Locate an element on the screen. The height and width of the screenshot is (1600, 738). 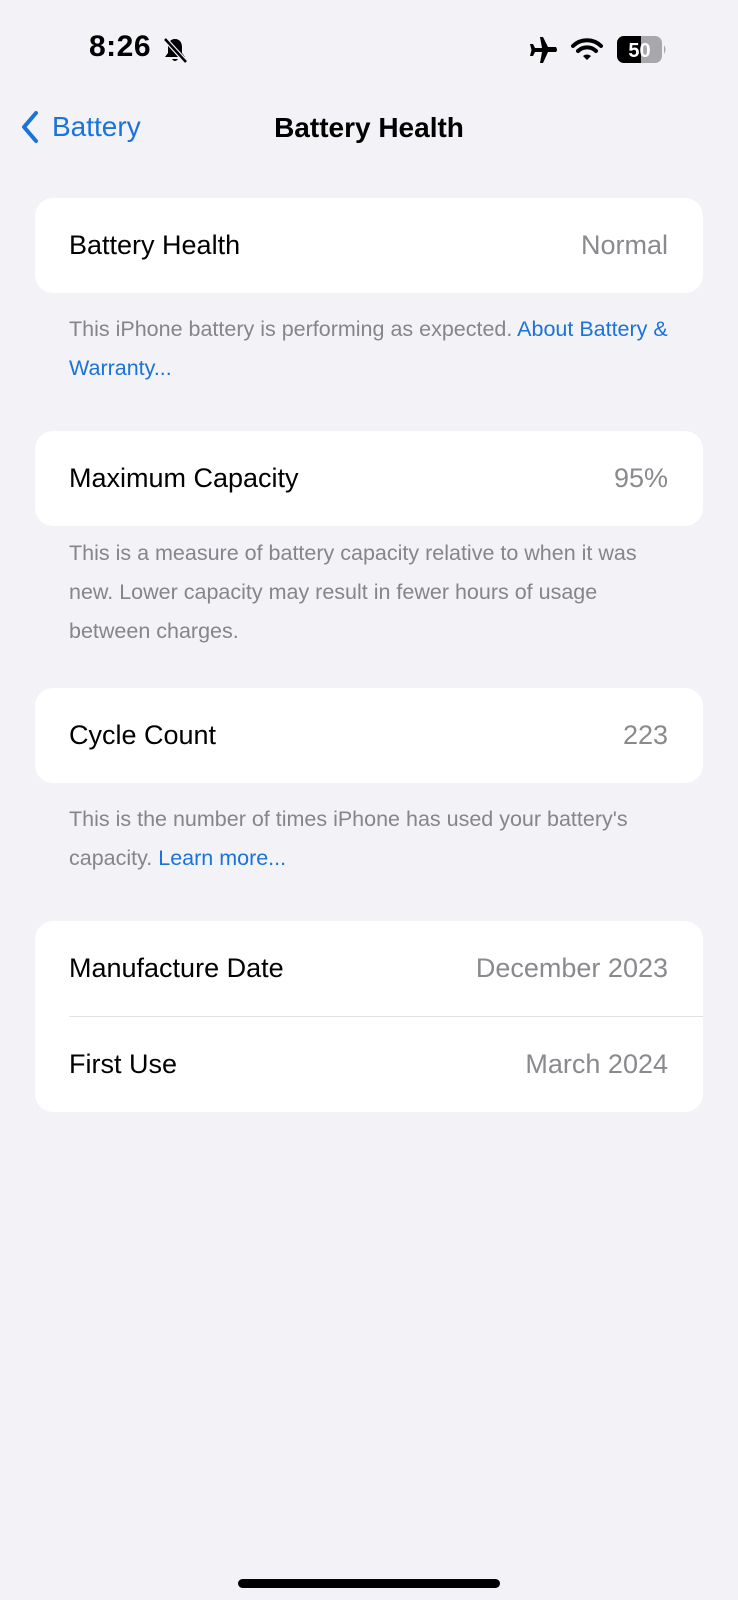
manufacture-date-value: December 2023 is located at coordinates (571, 968).